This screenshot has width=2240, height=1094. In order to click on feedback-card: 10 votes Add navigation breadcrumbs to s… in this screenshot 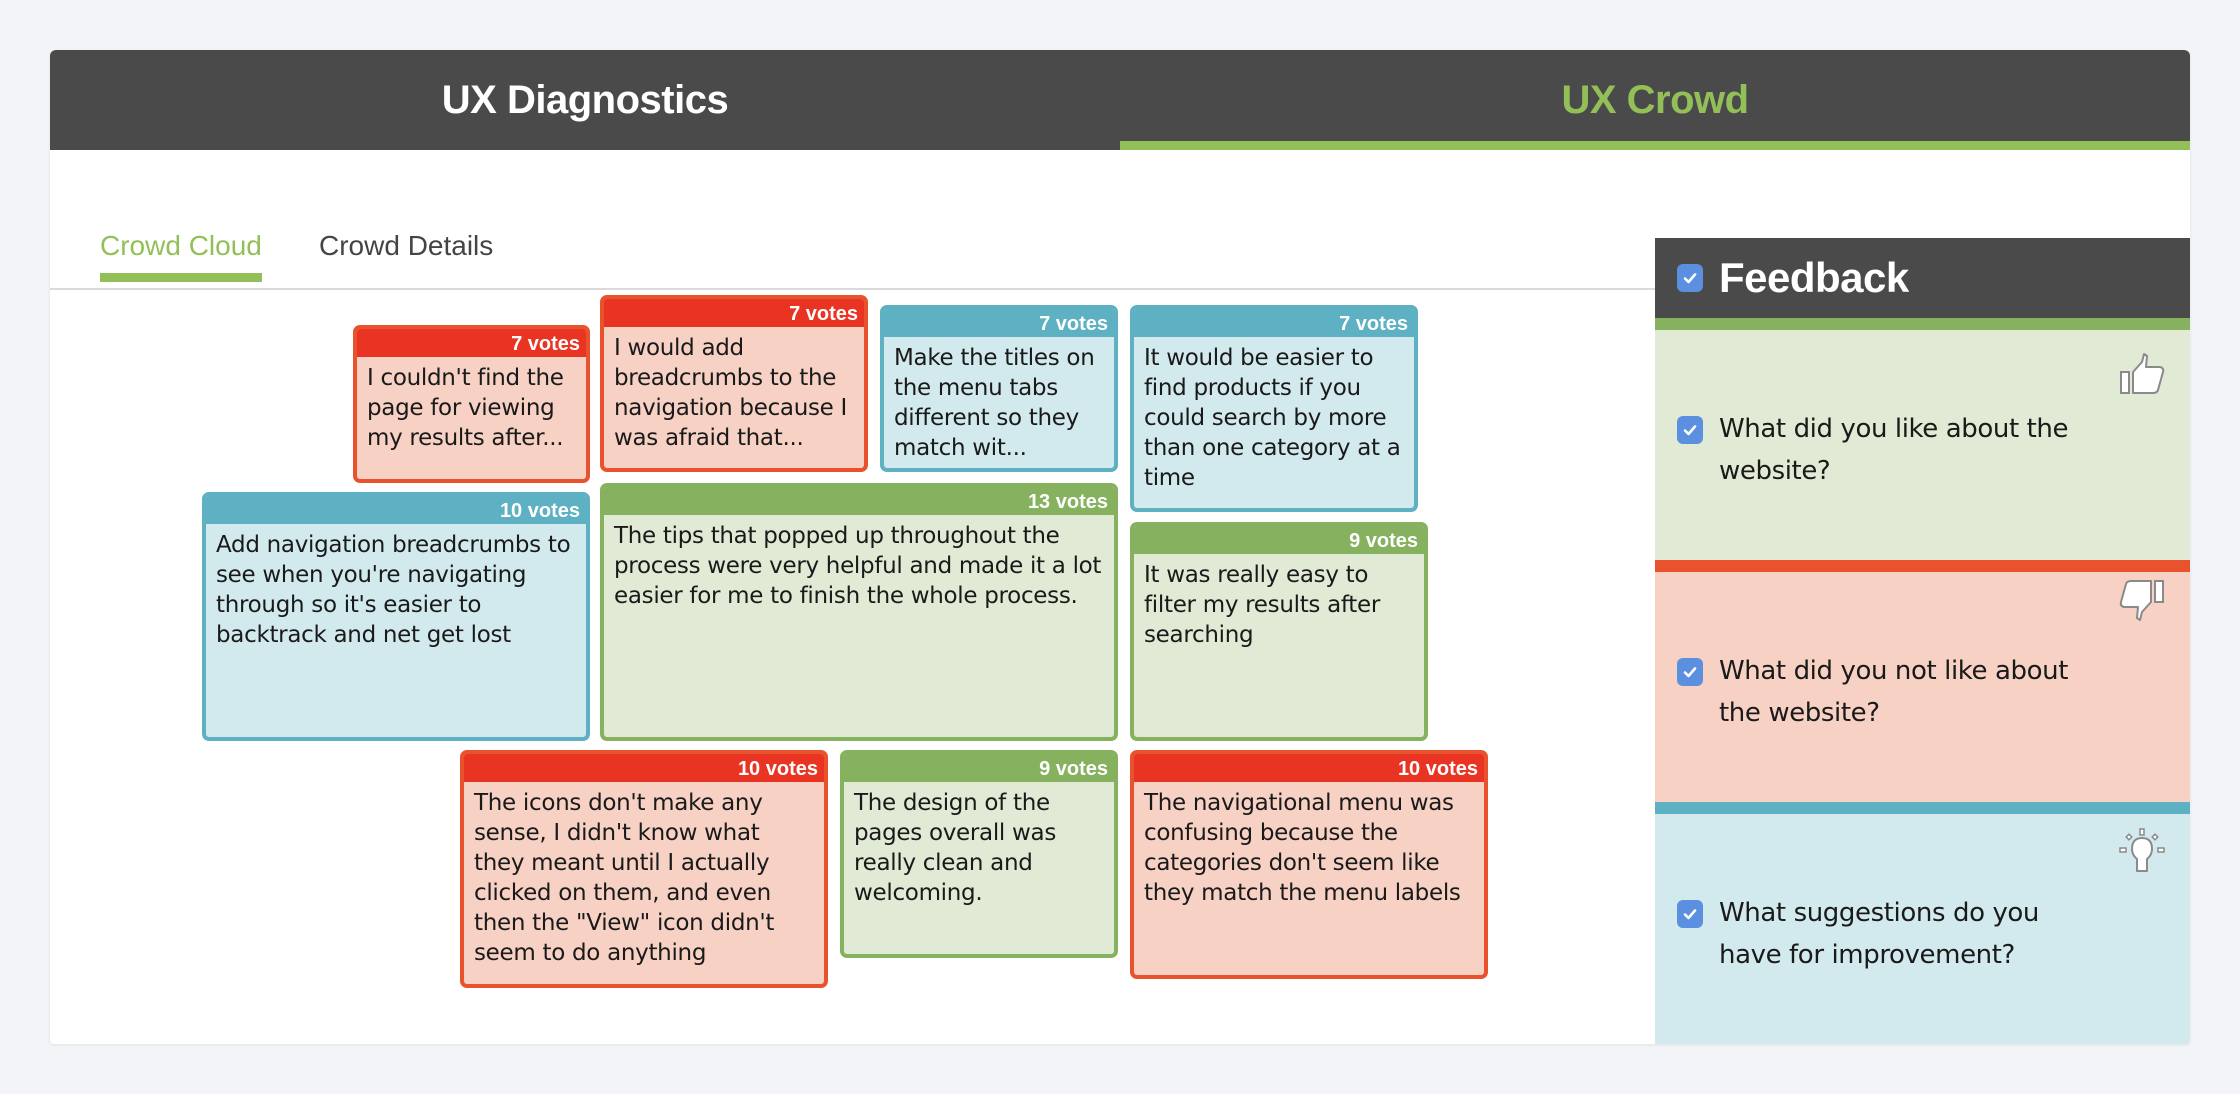, I will do `click(396, 616)`.